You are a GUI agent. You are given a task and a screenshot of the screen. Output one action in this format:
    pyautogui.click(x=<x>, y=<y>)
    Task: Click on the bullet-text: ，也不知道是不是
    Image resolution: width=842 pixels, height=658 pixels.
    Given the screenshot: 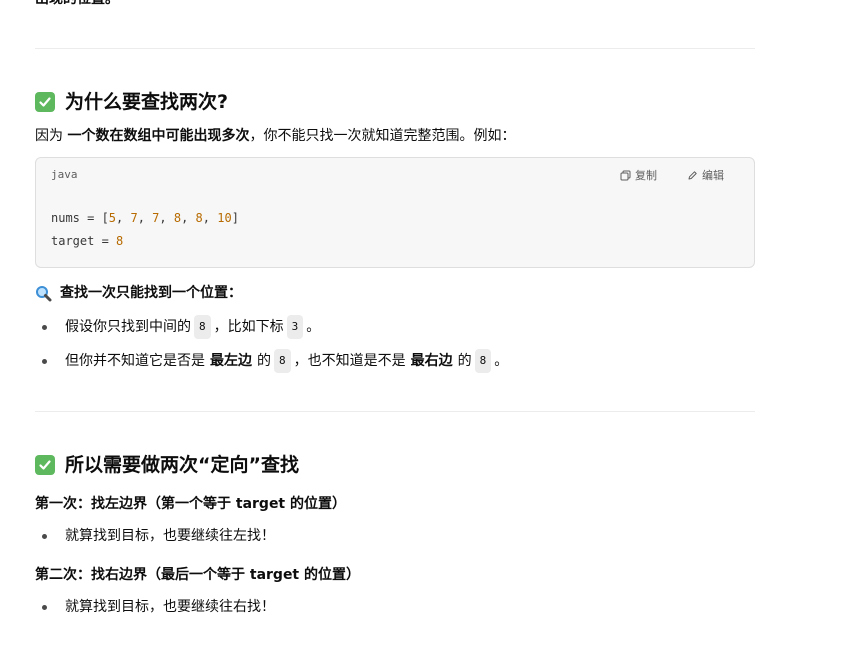 What is the action you would take?
    pyautogui.click(x=349, y=361)
    